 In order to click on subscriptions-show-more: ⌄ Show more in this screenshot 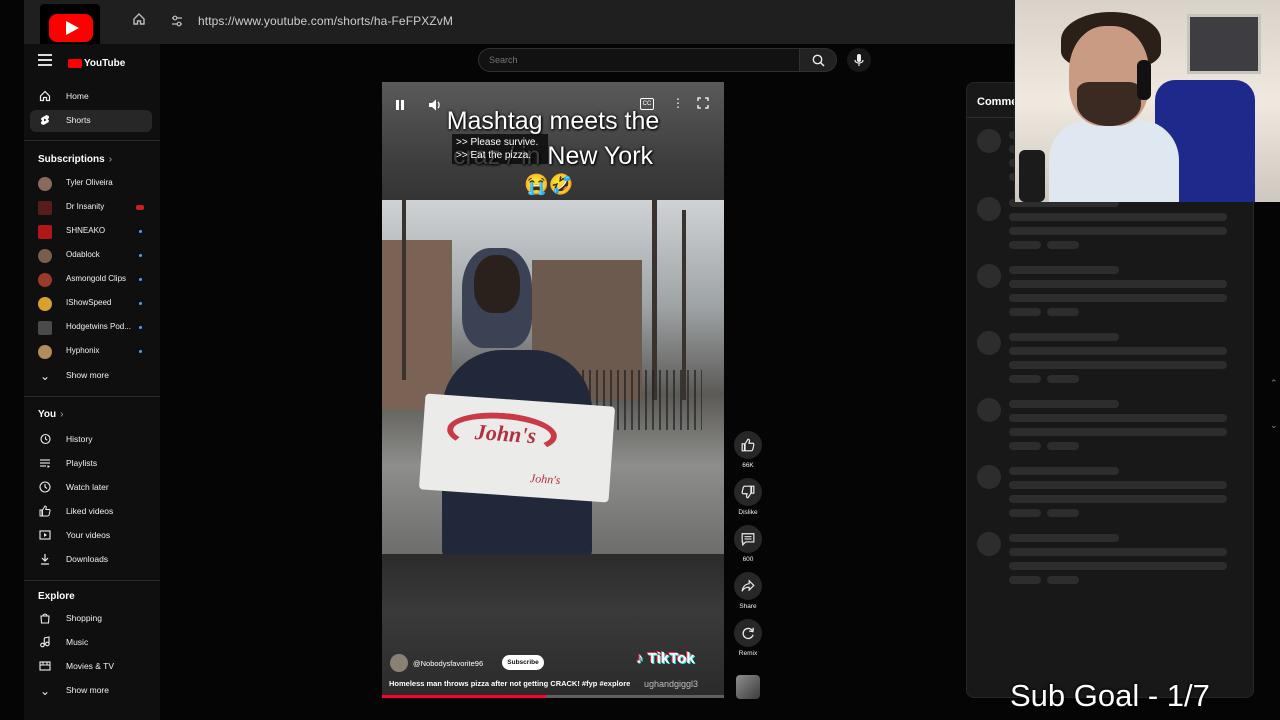, I will do `click(91, 376)`.